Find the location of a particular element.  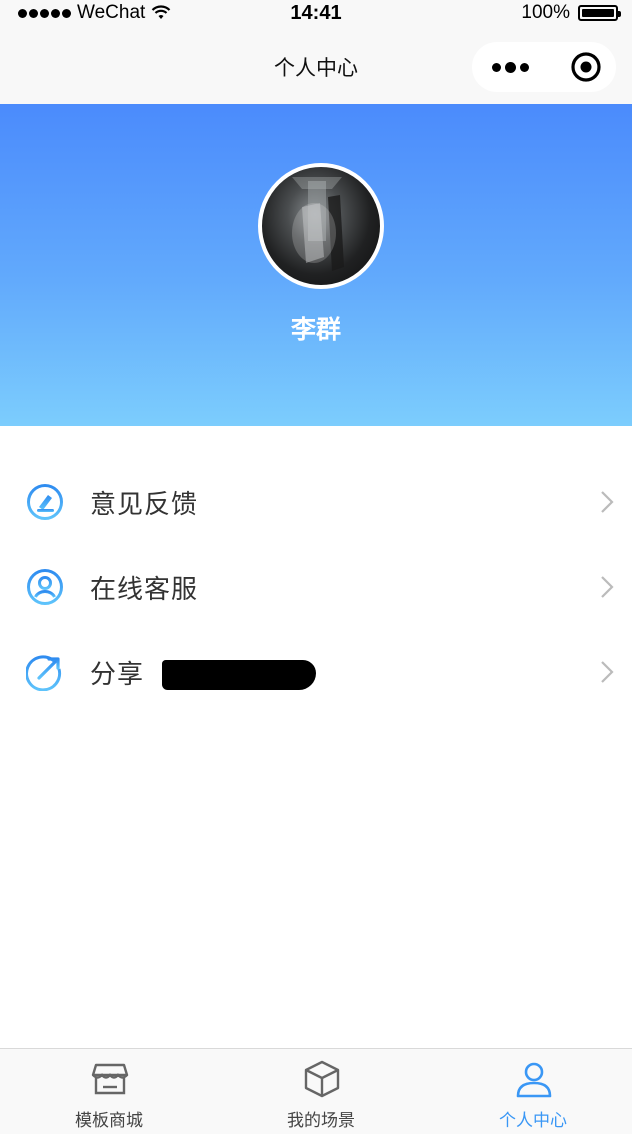

menu-item-feedback: 意见反馈 is located at coordinates (316, 502).